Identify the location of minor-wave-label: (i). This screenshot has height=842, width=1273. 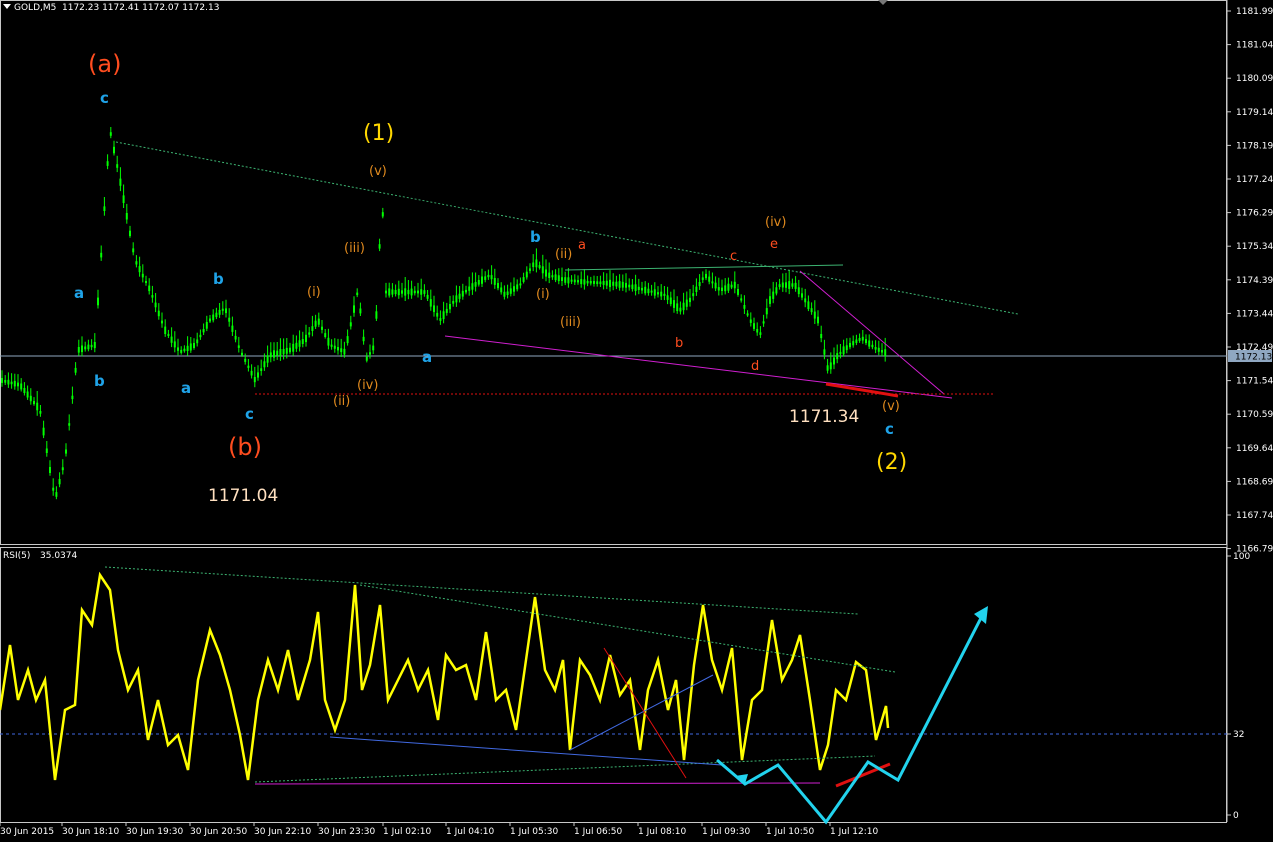
(543, 294).